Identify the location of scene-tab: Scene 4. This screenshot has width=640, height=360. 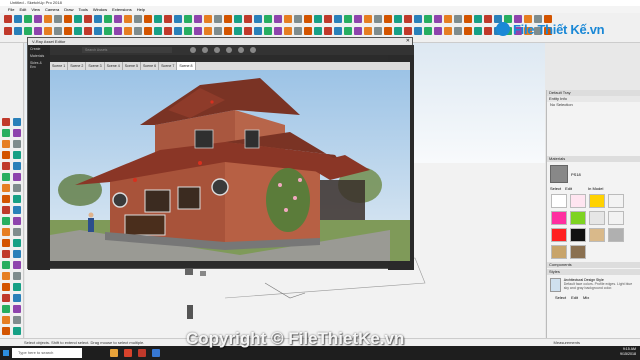
(114, 66).